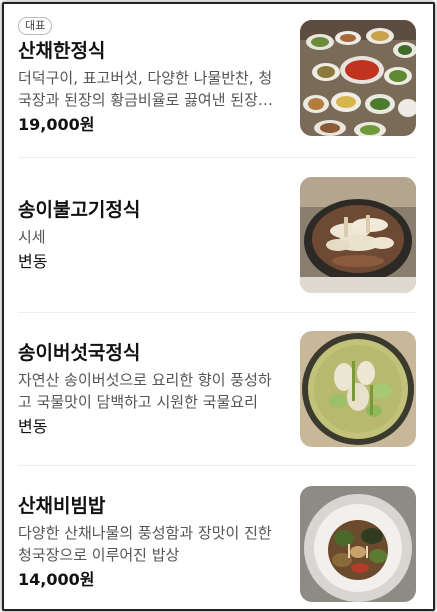  I want to click on menu-item-price: 14,000원, so click(56, 579).